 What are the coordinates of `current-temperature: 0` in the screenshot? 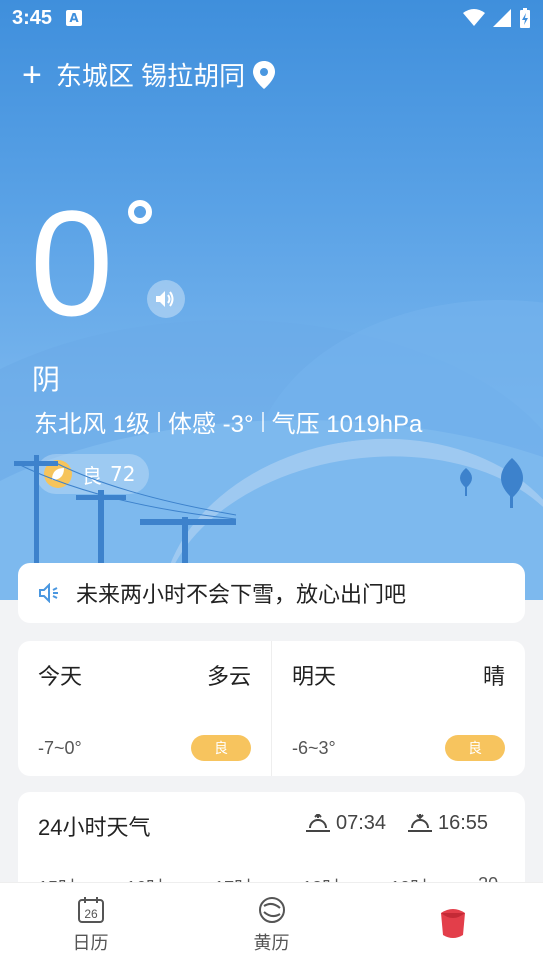 It's located at (72, 263).